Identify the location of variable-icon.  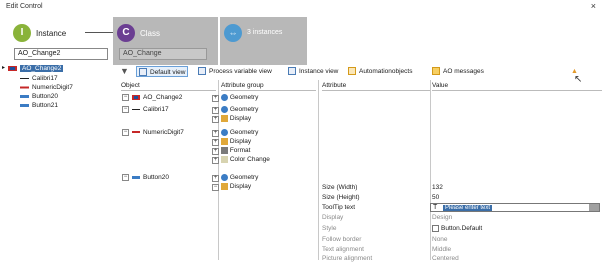
(136, 97).